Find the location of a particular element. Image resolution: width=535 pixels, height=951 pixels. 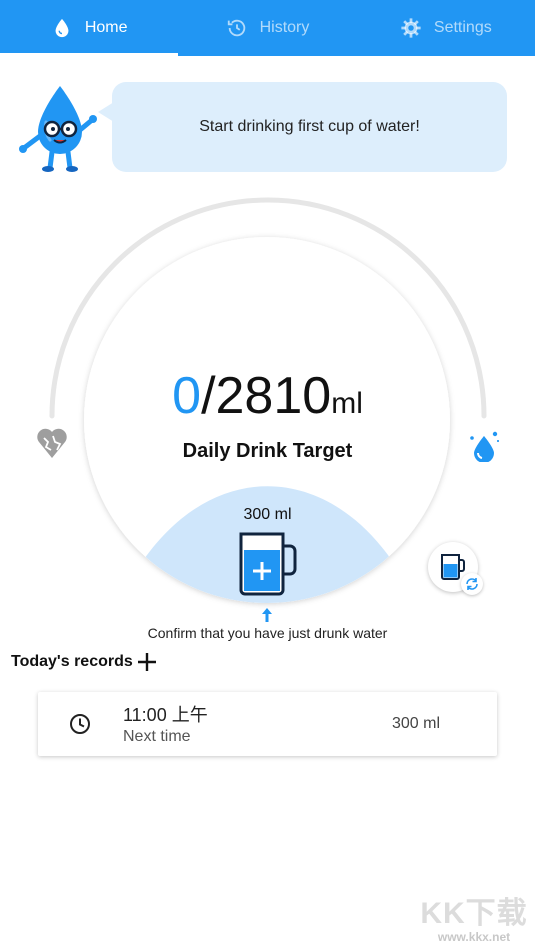

top-tab-bar: Home History Settings is located at coordinates (267, 28).